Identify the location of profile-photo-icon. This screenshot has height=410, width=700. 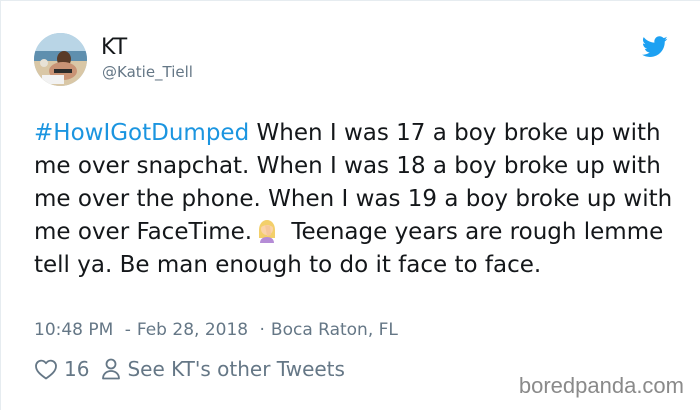
(60, 59).